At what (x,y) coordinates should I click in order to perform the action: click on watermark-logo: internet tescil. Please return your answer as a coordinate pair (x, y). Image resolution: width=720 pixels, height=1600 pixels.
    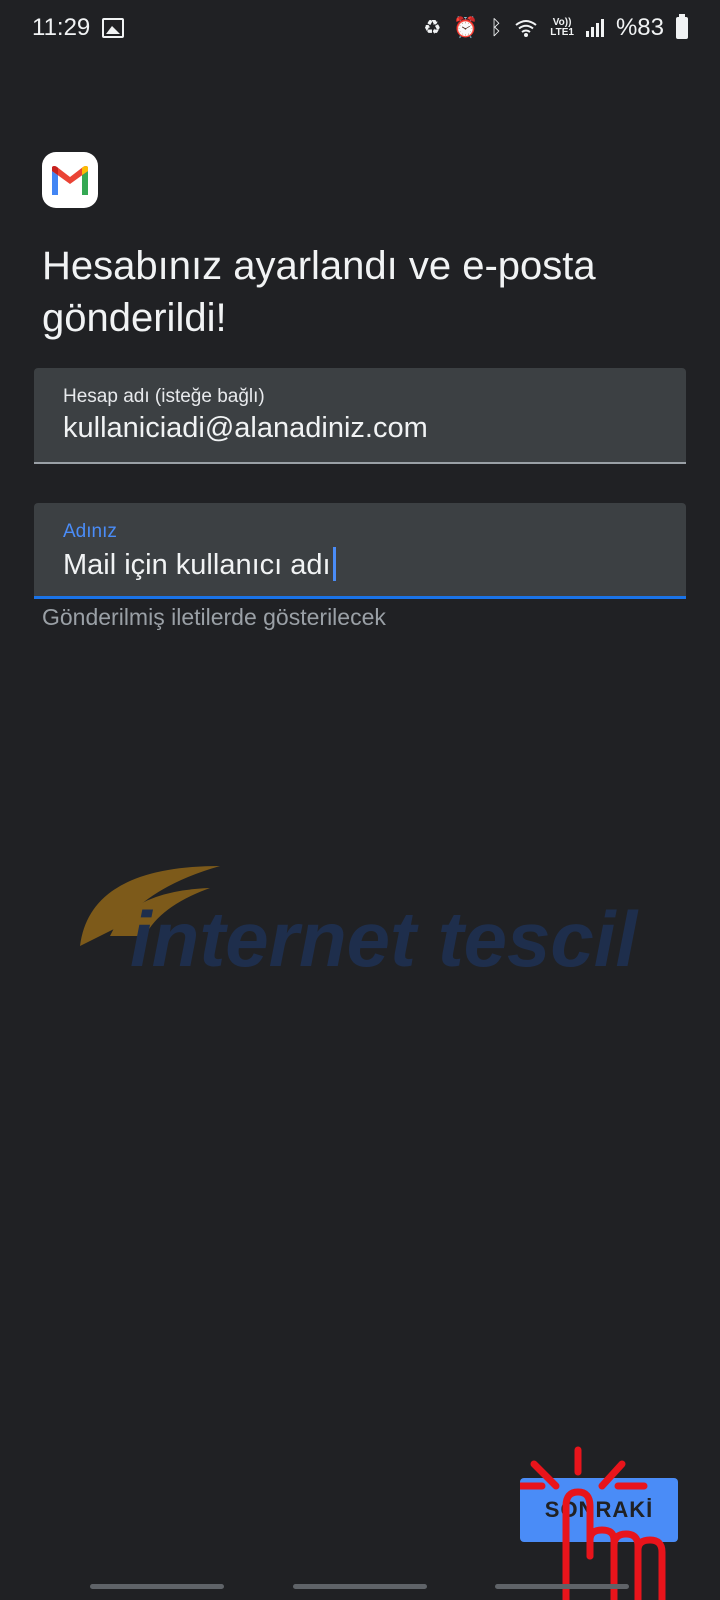
    Looking at the image, I should click on (359, 924).